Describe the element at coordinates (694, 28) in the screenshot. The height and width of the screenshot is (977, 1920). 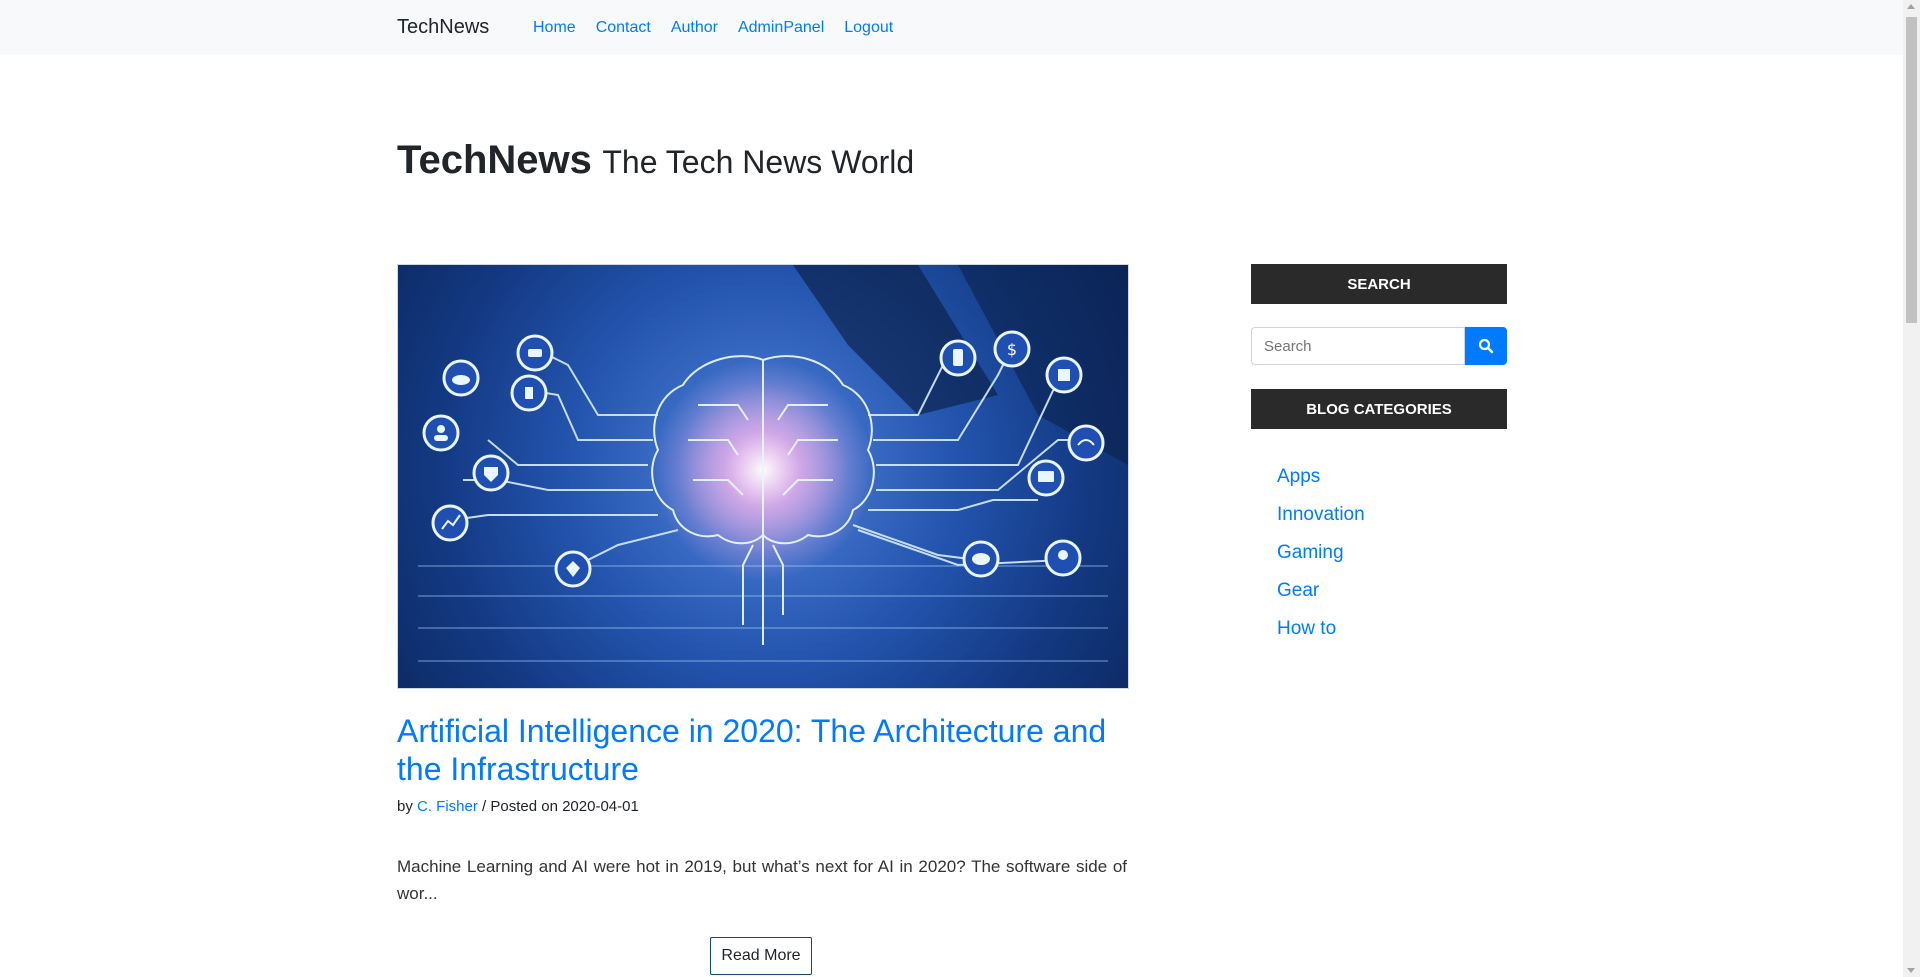
I see `nav-author-link: Author` at that location.